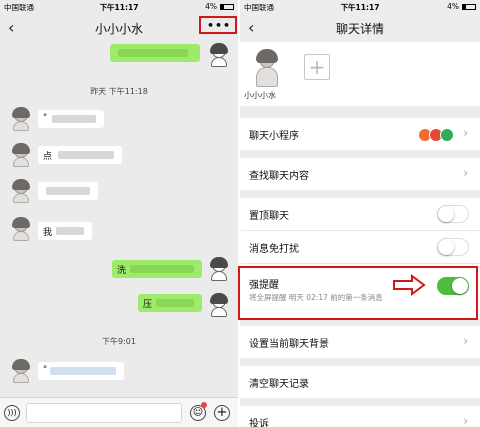 The height and width of the screenshot is (427, 480). What do you see at coordinates (360, 247) in the screenshot?
I see `row-mute: 消息免打扰` at bounding box center [360, 247].